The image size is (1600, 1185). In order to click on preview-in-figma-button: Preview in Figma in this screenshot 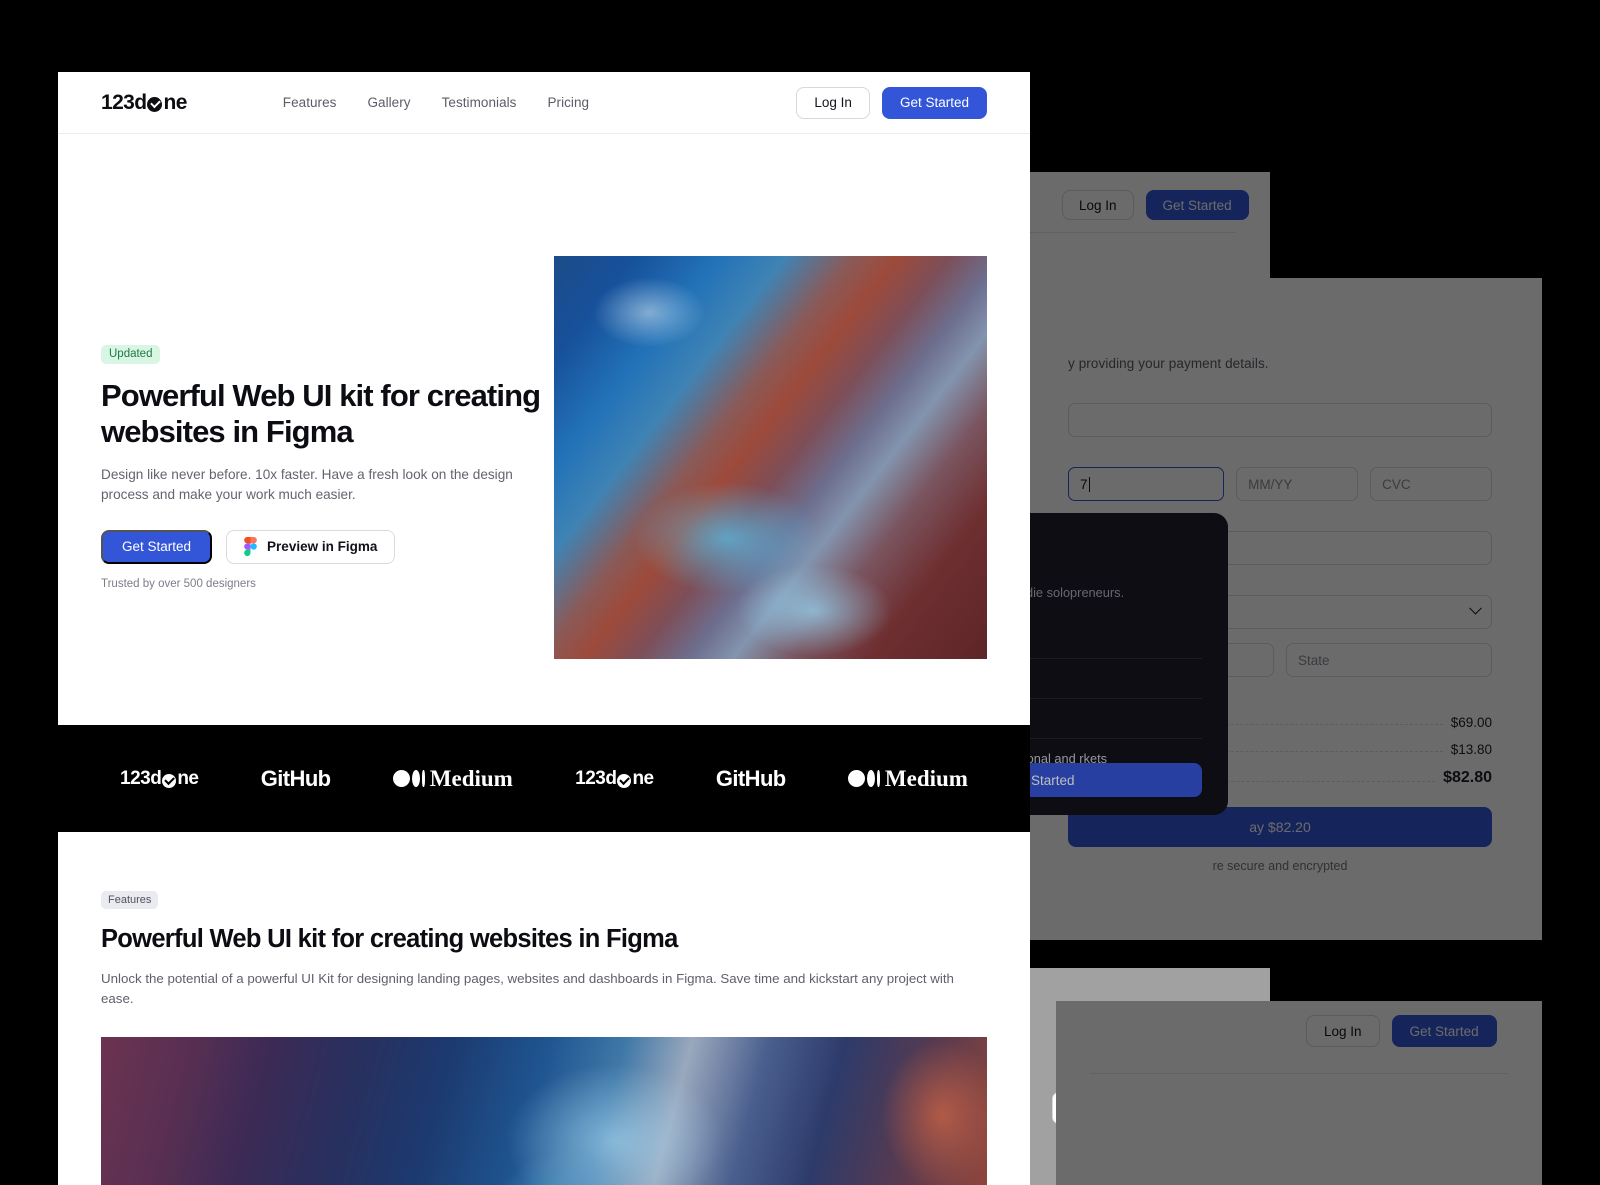, I will do `click(311, 546)`.